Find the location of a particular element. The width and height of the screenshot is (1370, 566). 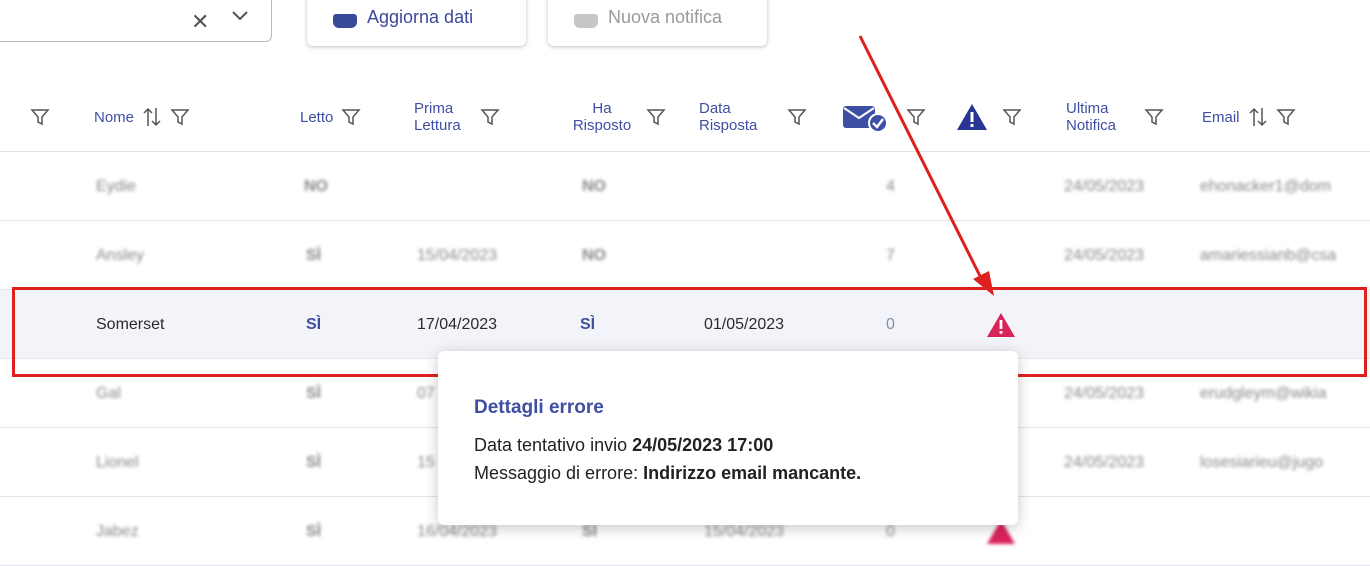

tooltip-error-message-label: Messaggio di errore: is located at coordinates (559, 473).